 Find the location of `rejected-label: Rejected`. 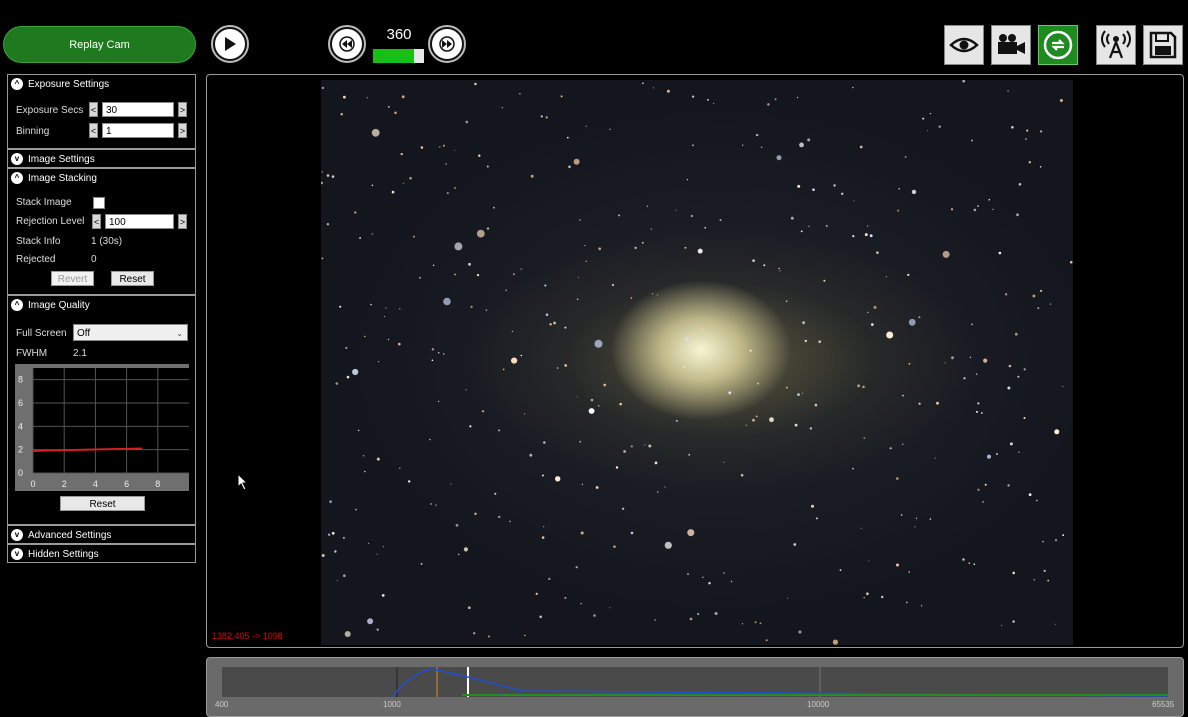

rejected-label: Rejected is located at coordinates (36, 259).